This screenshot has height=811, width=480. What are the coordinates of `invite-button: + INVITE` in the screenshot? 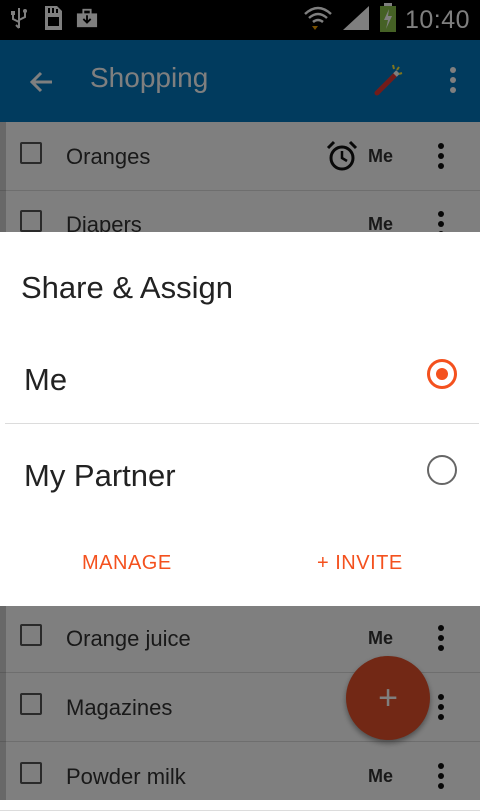 It's located at (360, 563).